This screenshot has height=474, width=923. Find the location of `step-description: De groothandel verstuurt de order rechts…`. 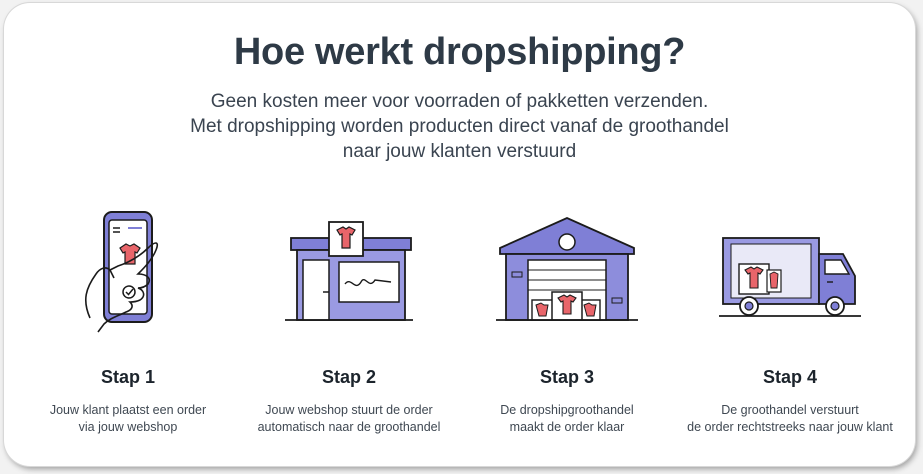

step-description: De groothandel verstuurt de order rechts… is located at coordinates (790, 419).